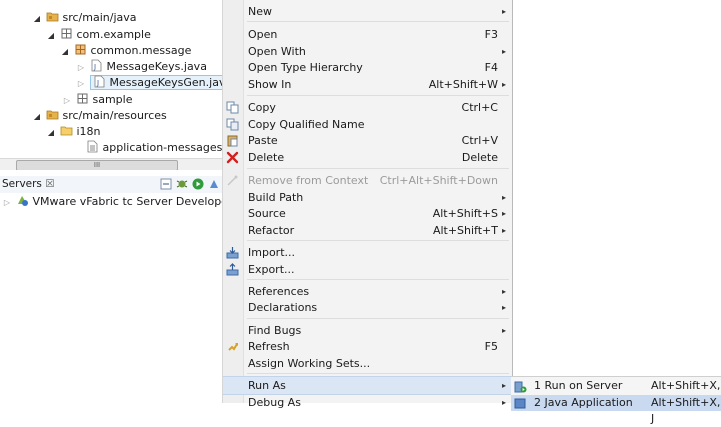 The width and height of the screenshot is (721, 427). Describe the element at coordinates (367, 157) in the screenshot. I see `menu-item-delete: Delete Delete` at that location.